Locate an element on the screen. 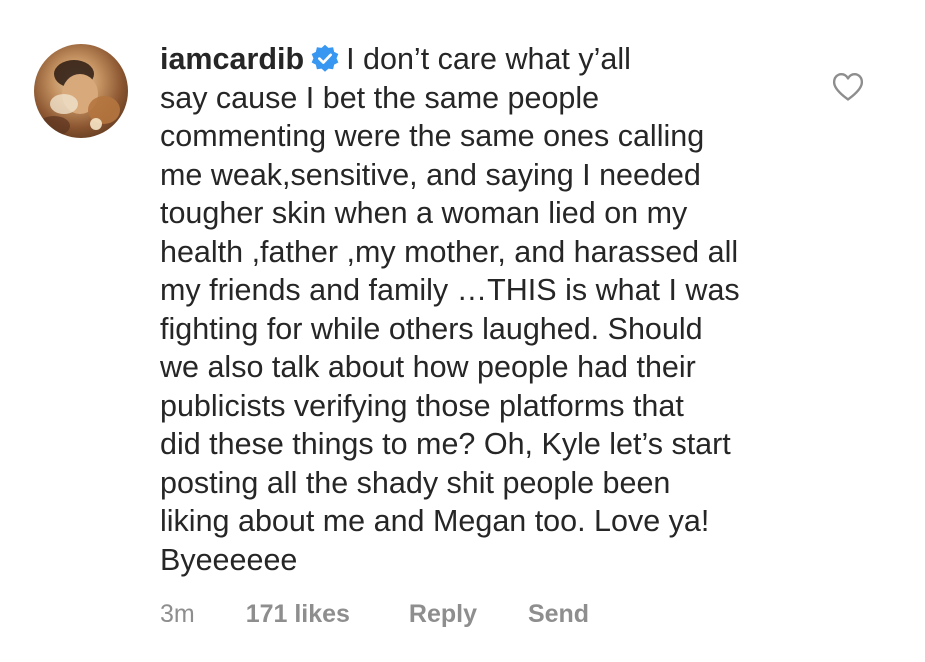  comment-line: I don’t care what y’all is located at coordinates (488, 59).